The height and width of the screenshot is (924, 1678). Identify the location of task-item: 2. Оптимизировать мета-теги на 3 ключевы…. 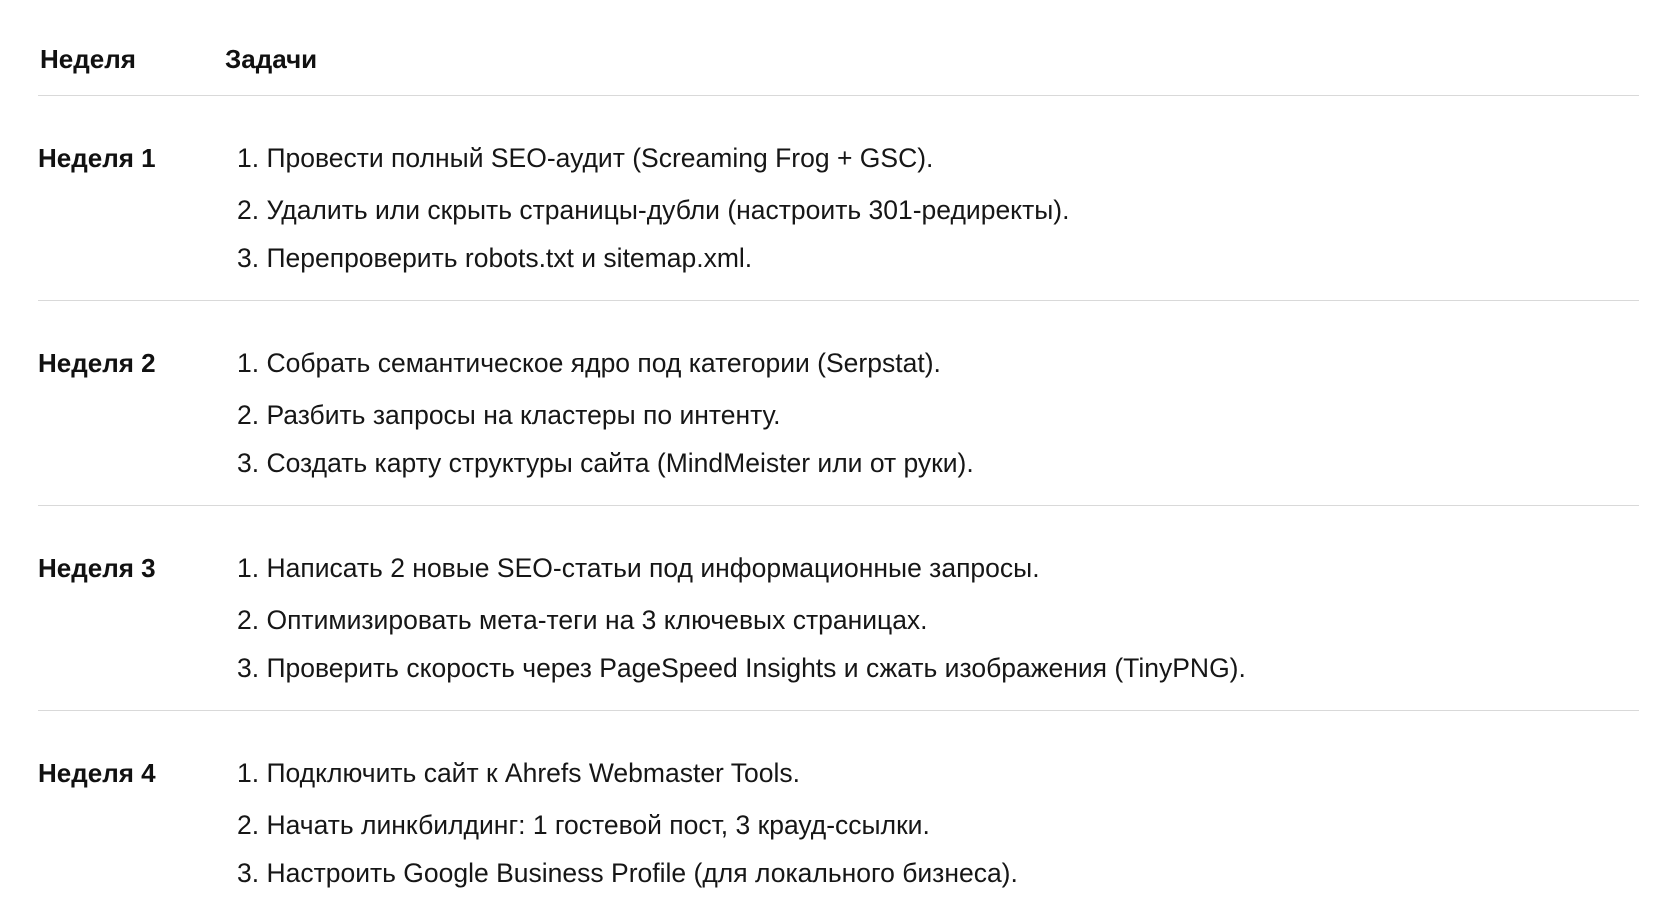
(582, 620).